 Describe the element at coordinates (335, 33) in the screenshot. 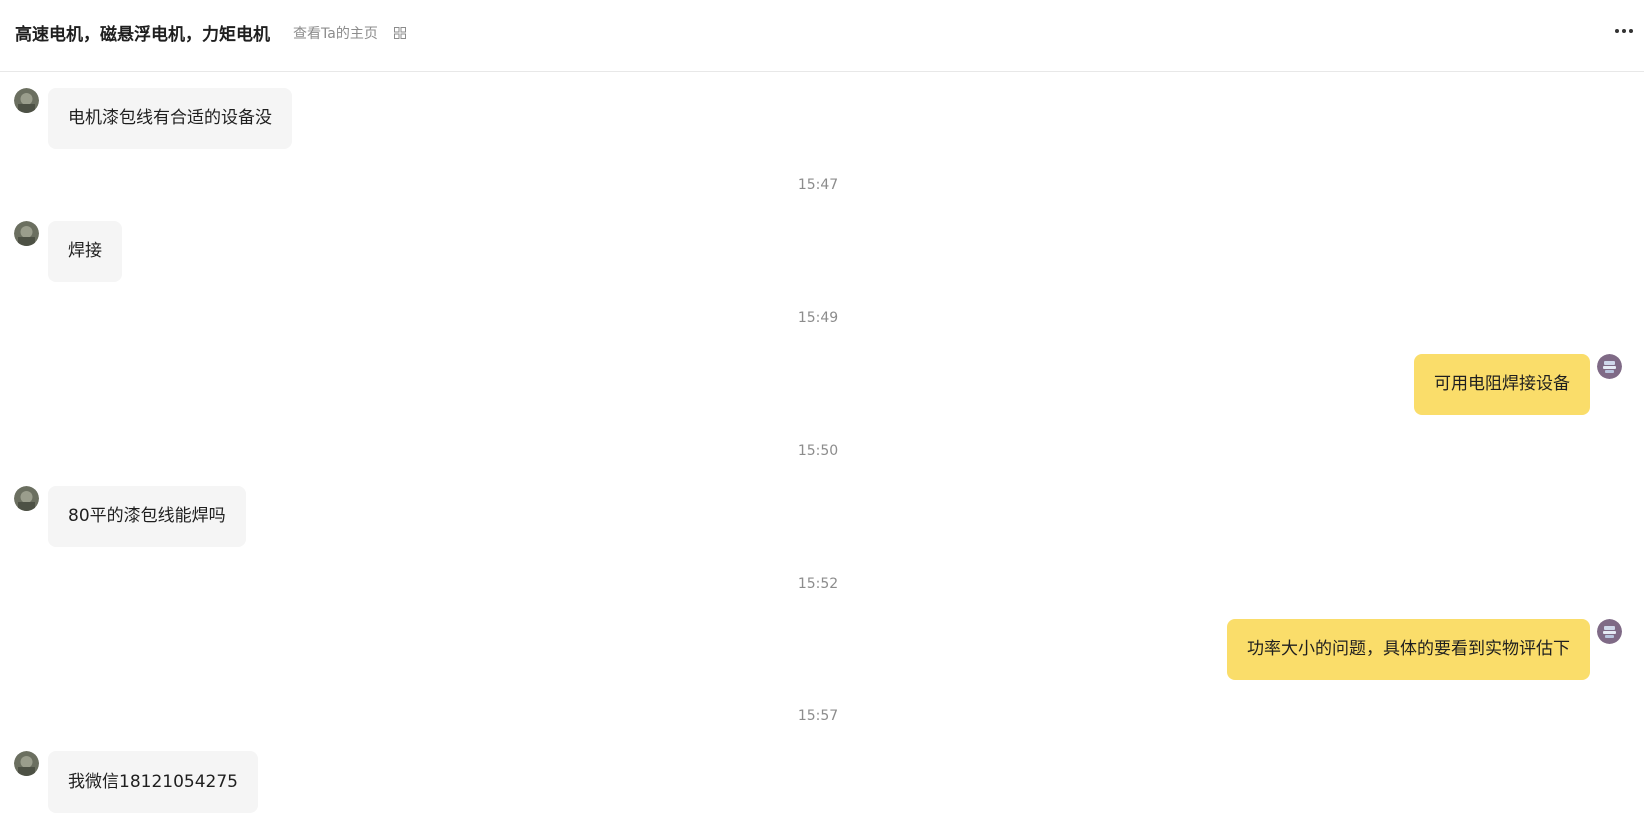

I see `view-profile-link: 查看Ta的主页` at that location.